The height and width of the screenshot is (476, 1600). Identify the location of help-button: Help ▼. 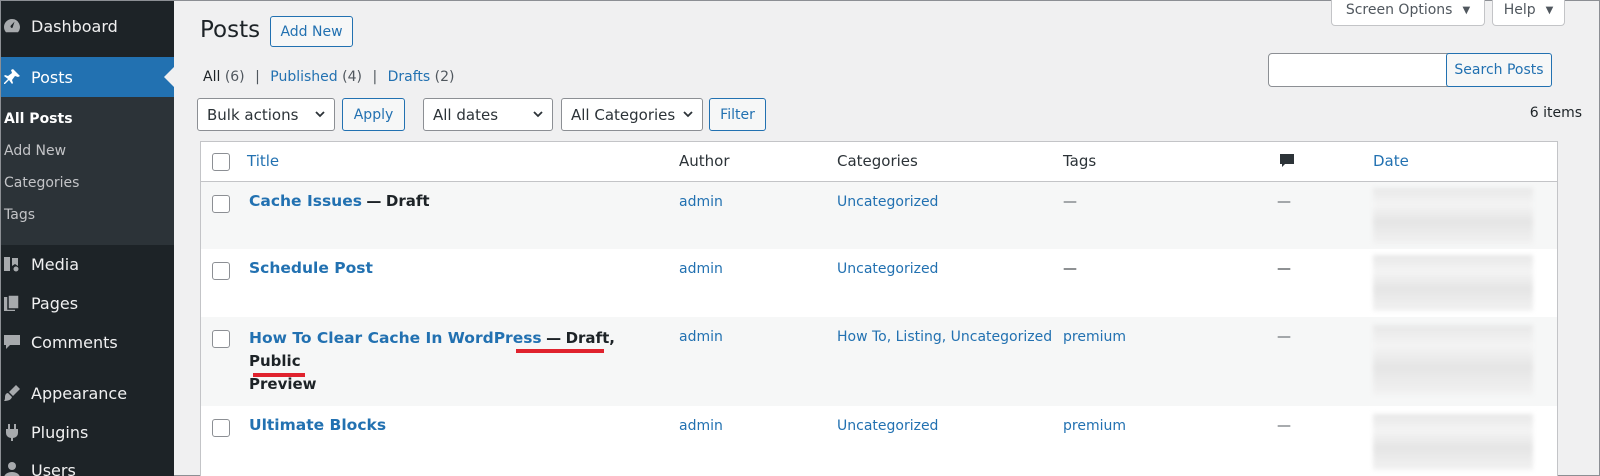
(1528, 13).